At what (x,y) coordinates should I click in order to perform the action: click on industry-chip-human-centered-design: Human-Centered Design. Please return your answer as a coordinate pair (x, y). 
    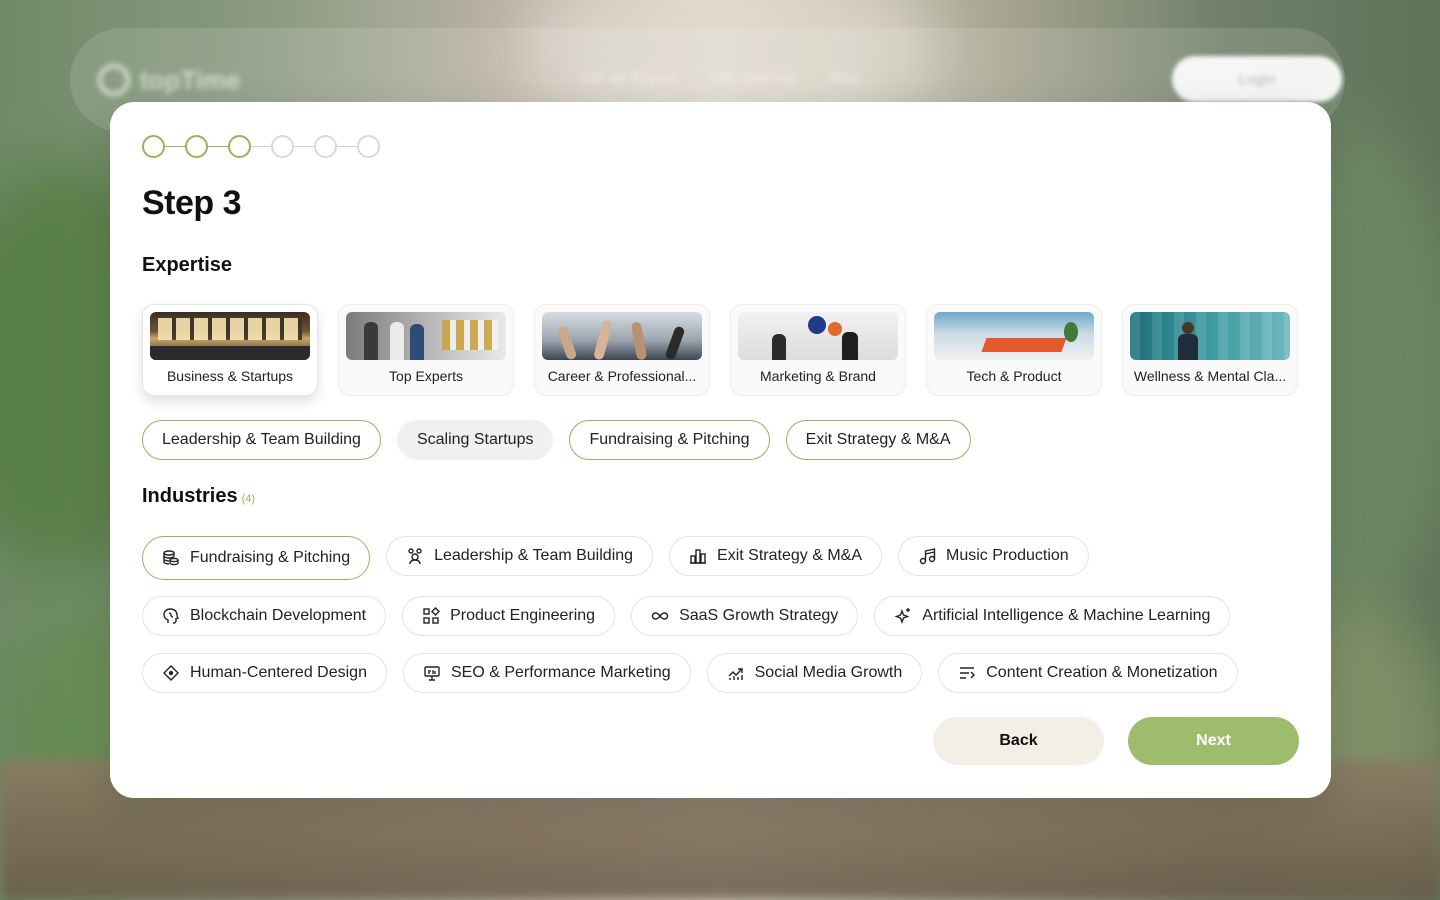
    Looking at the image, I should click on (264, 673).